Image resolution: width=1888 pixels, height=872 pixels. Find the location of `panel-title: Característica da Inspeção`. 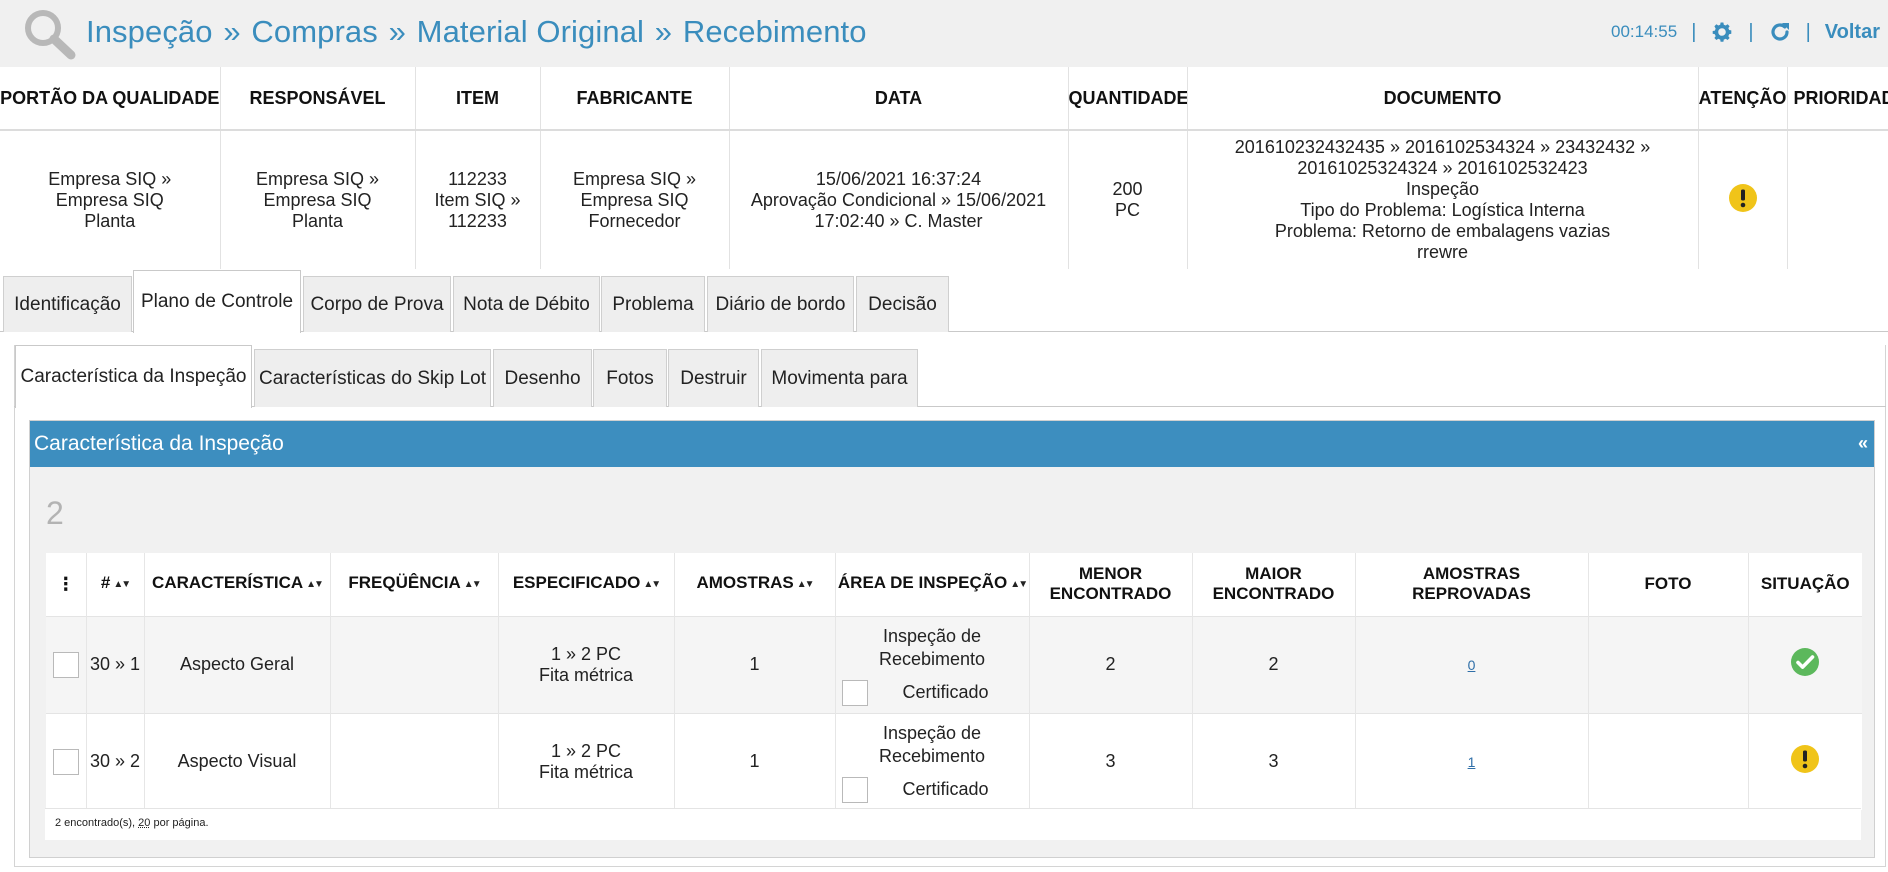

panel-title: Característica da Inspeção is located at coordinates (159, 443).